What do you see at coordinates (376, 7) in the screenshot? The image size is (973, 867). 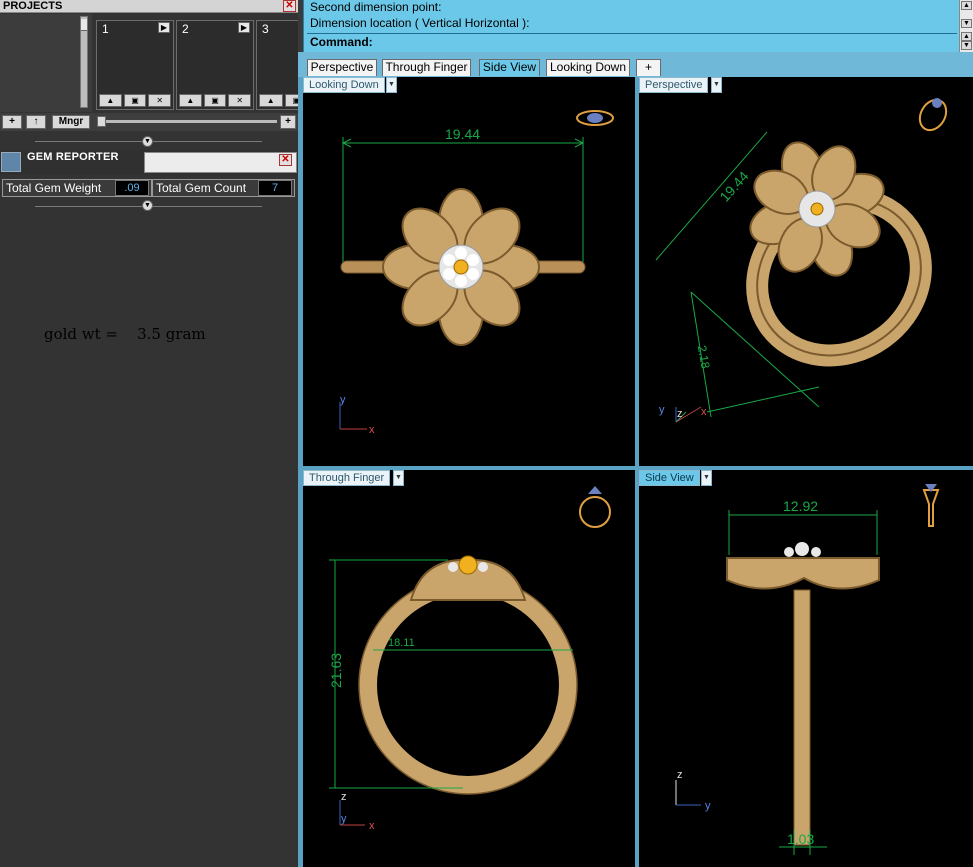 I see `command-history-line: Second dimension point:` at bounding box center [376, 7].